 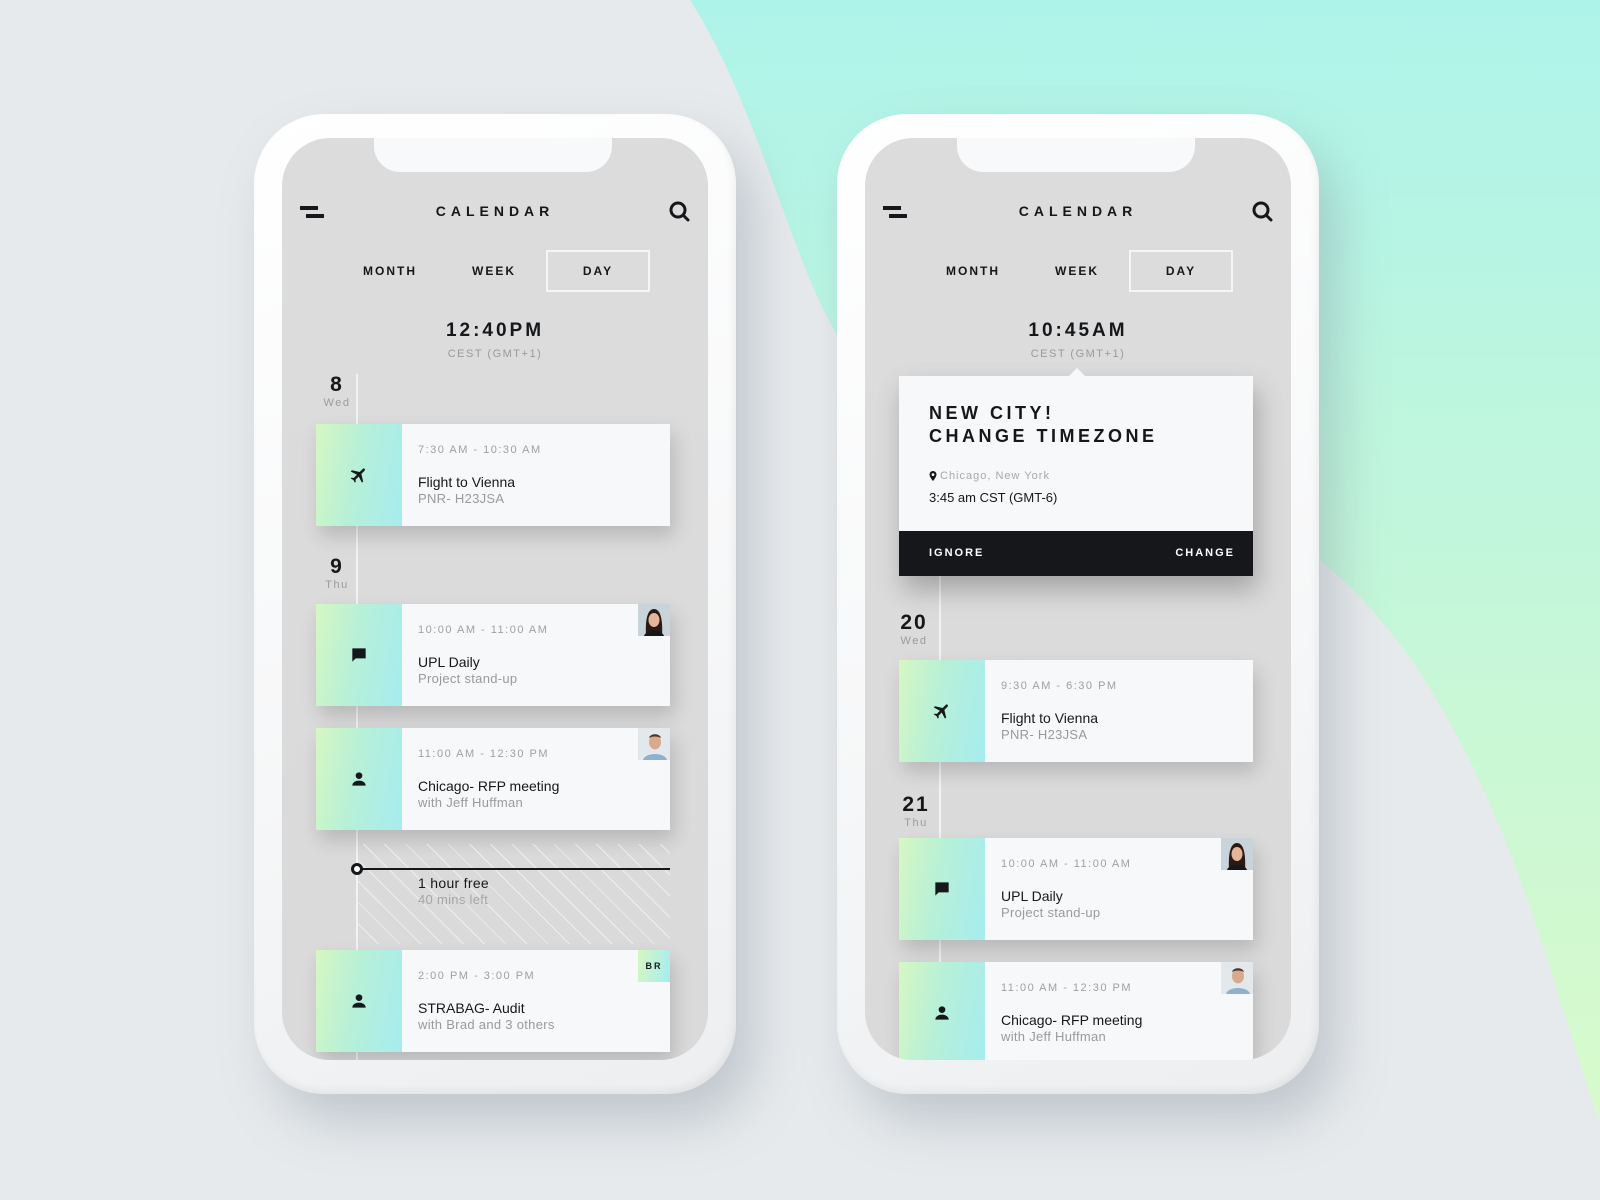 What do you see at coordinates (995, 476) in the screenshot?
I see `location-text: Chicago, New York` at bounding box center [995, 476].